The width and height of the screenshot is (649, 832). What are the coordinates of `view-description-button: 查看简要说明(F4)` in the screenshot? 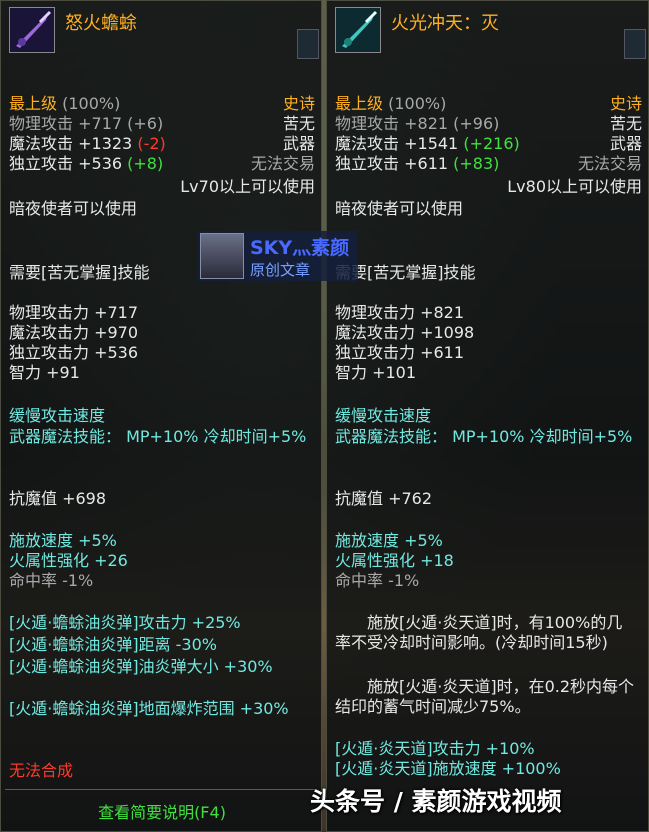 It's located at (162, 811).